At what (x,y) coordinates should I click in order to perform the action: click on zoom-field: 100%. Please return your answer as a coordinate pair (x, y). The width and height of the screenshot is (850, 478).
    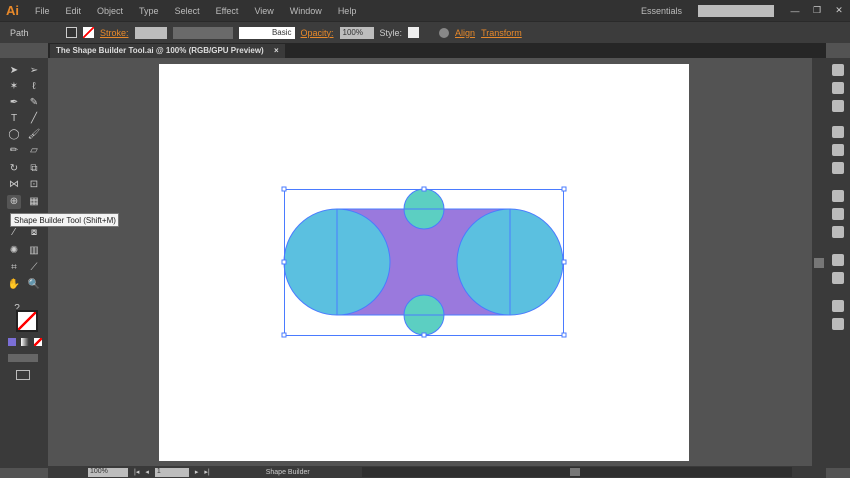
    Looking at the image, I should click on (108, 472).